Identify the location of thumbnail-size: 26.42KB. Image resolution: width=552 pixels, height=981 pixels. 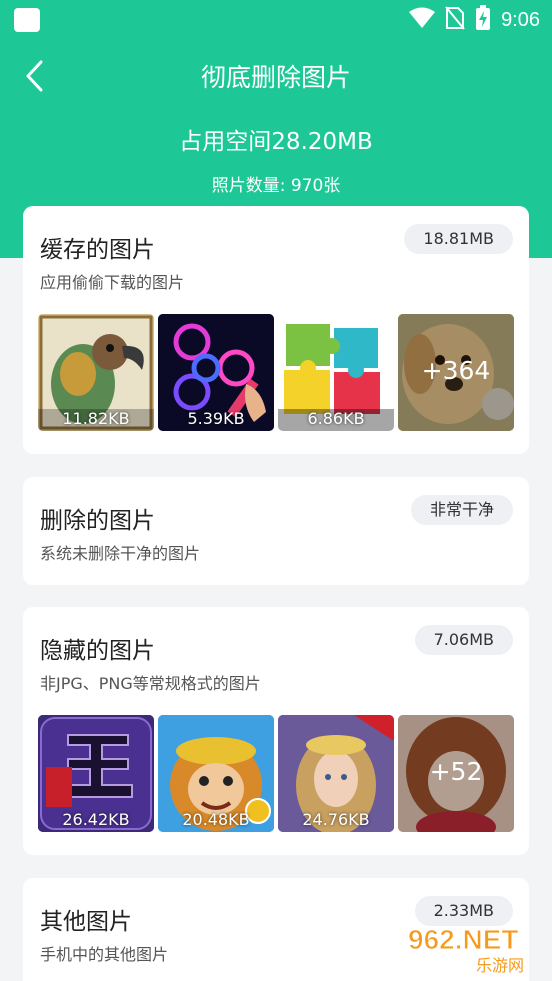
(96, 819).